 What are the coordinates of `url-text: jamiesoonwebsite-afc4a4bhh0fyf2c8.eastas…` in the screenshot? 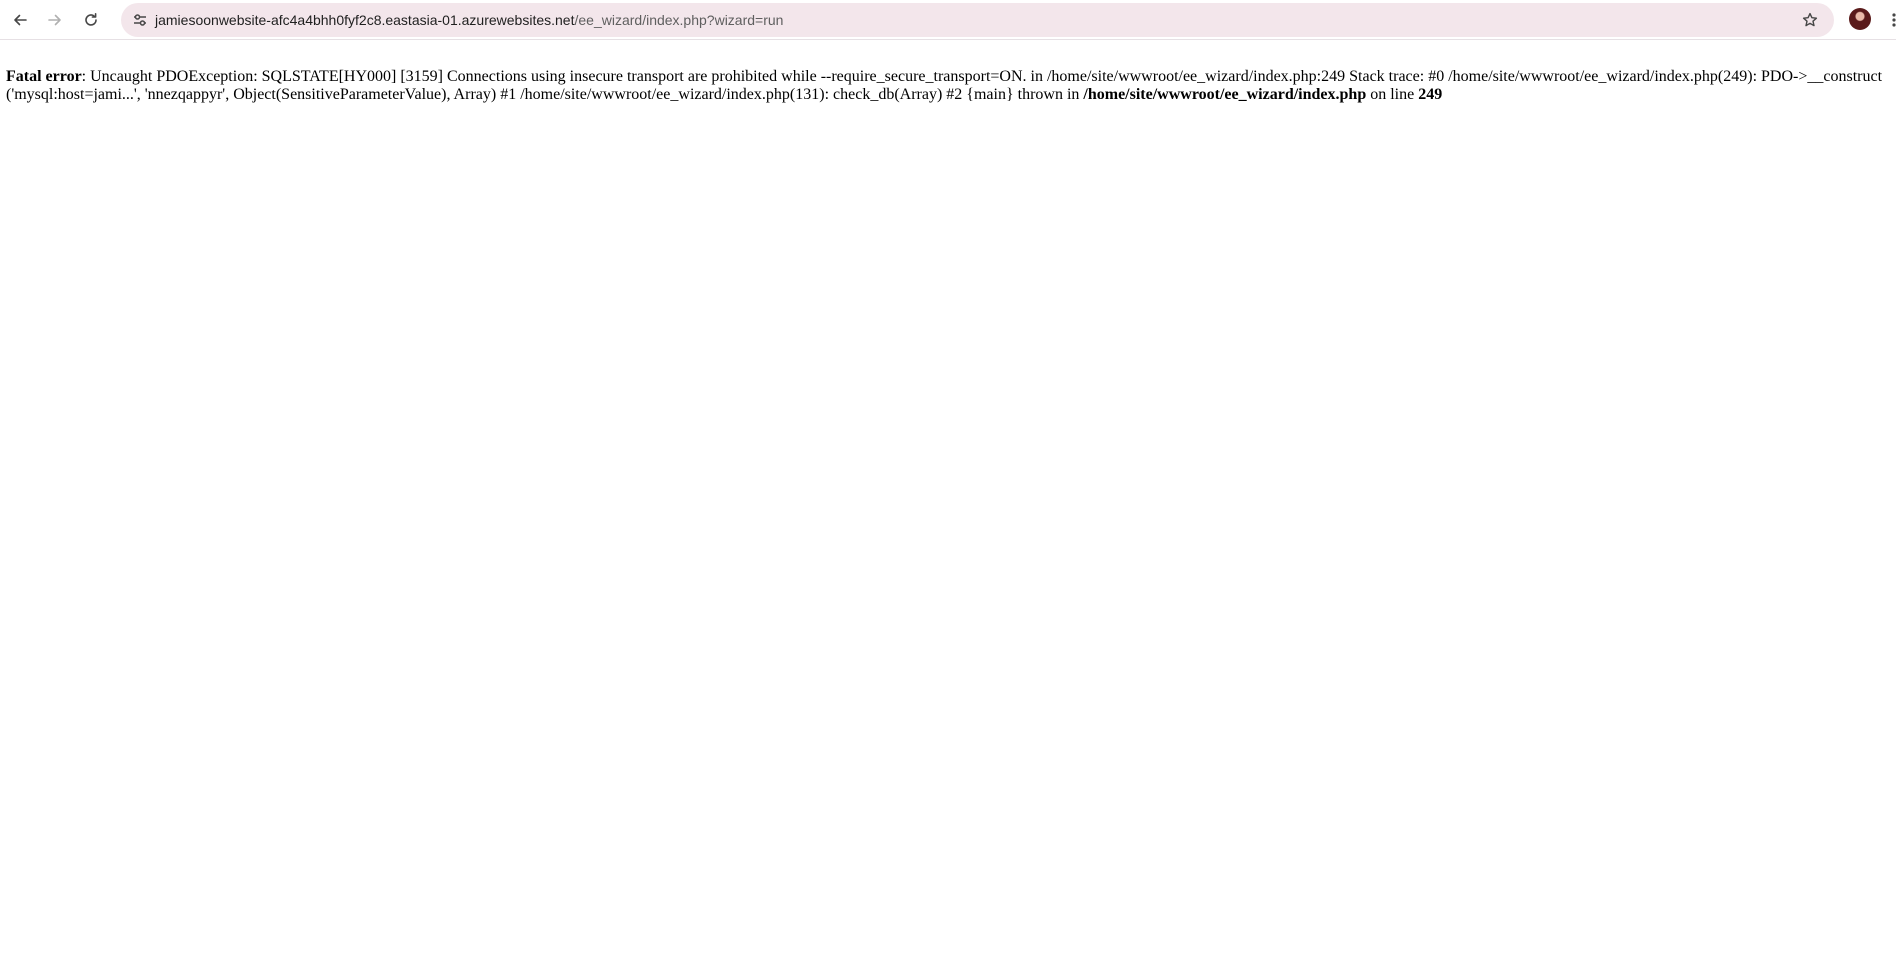 It's located at (469, 20).